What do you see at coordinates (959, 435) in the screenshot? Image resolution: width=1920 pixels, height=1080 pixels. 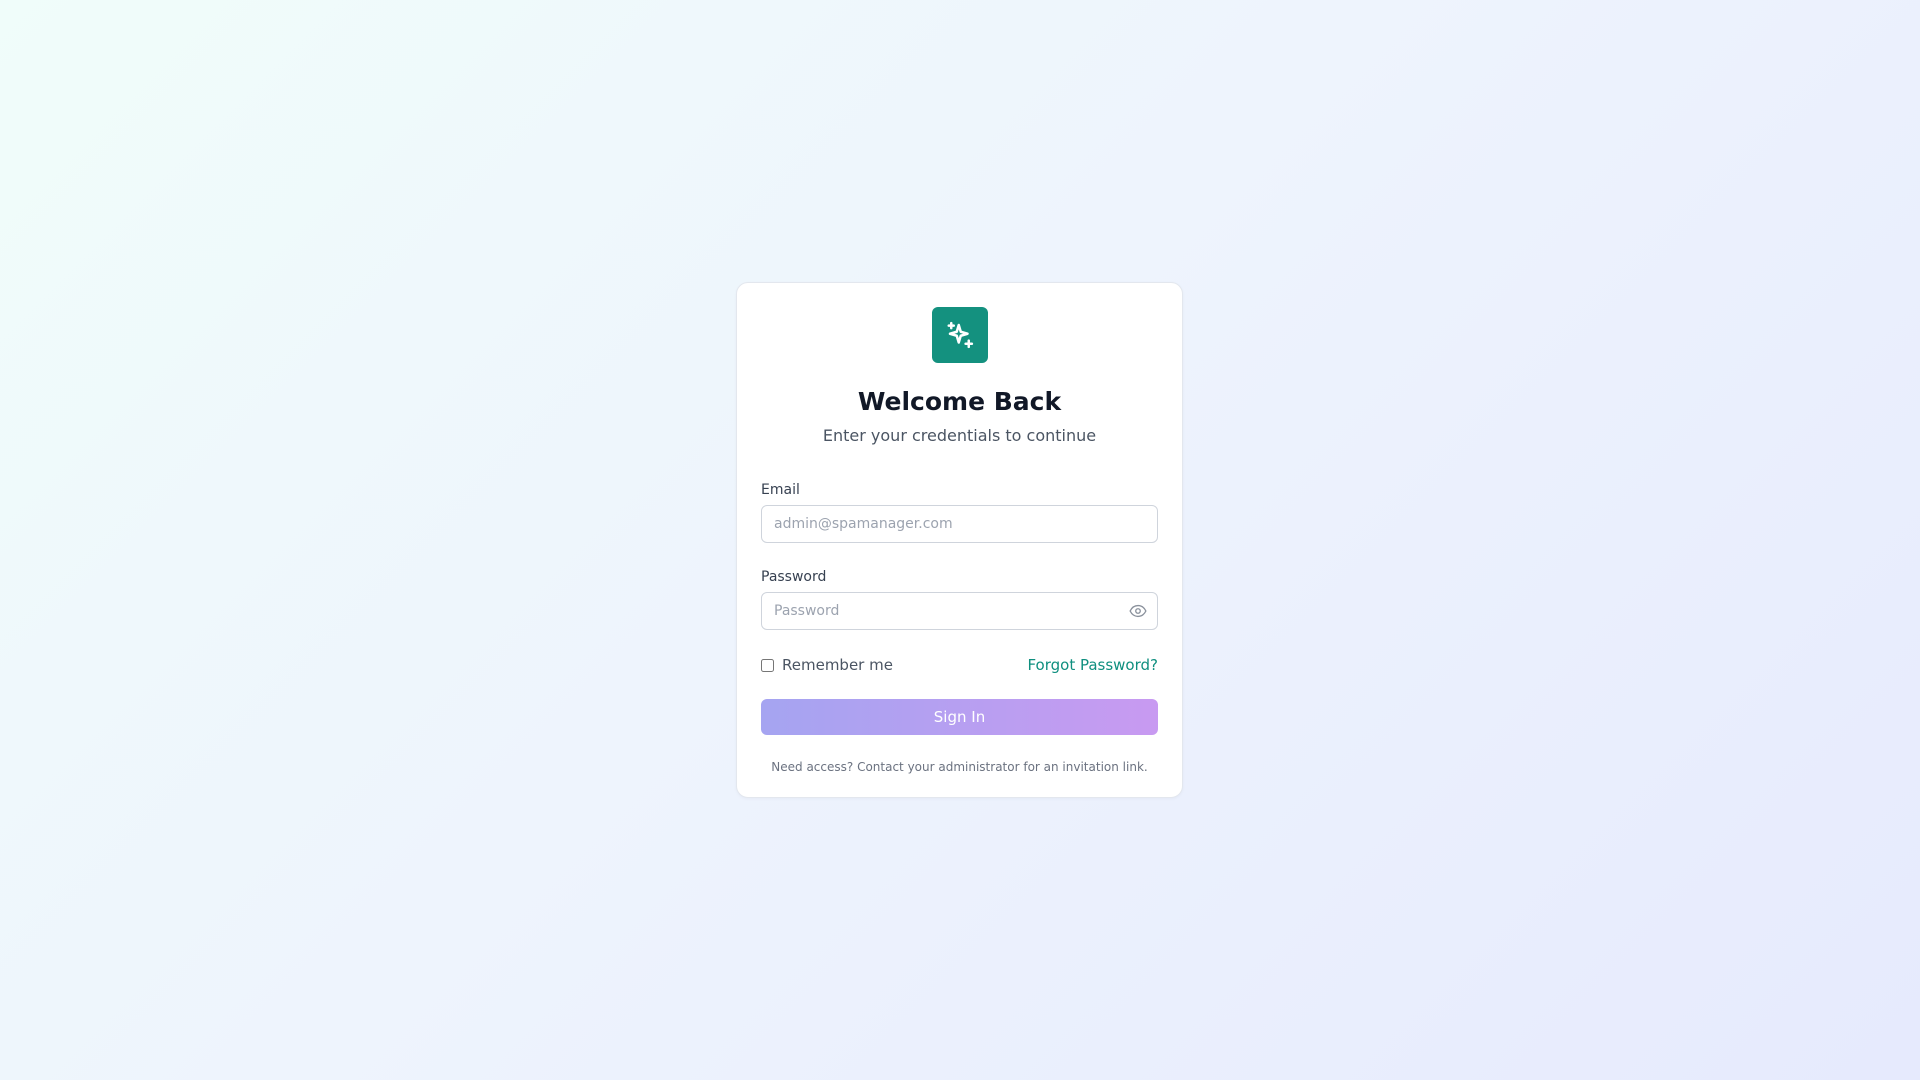 I see `page-subtitle: Enter your credentials to continue` at bounding box center [959, 435].